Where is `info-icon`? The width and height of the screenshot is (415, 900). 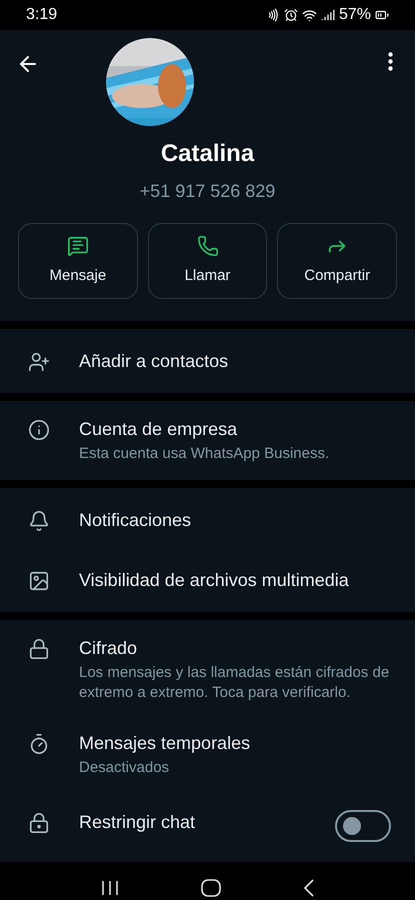
info-icon is located at coordinates (39, 430).